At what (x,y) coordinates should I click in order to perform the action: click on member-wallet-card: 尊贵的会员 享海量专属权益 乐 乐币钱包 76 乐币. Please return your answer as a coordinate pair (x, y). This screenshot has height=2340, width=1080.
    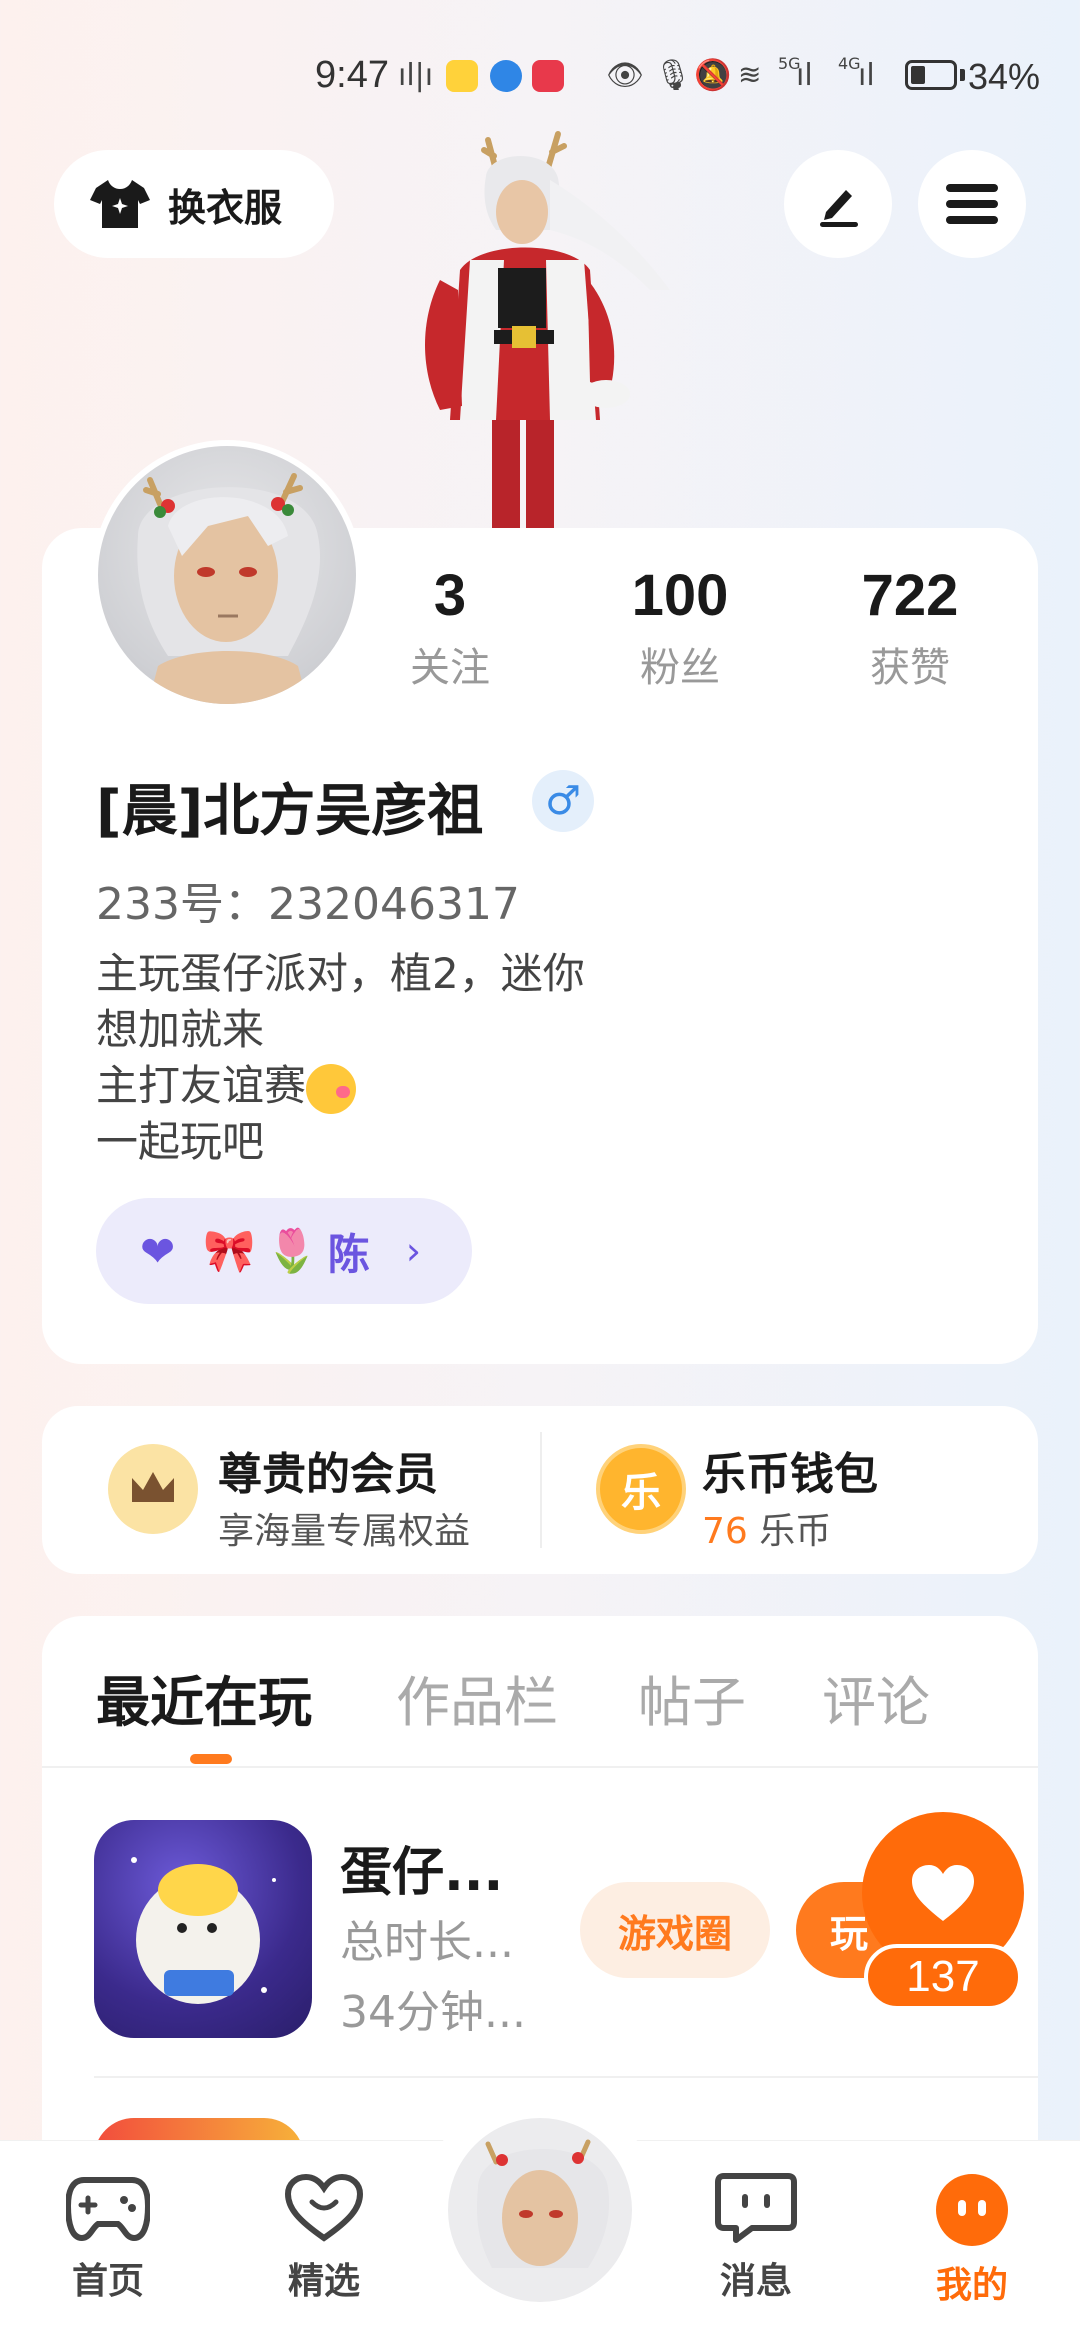
    Looking at the image, I should click on (540, 1490).